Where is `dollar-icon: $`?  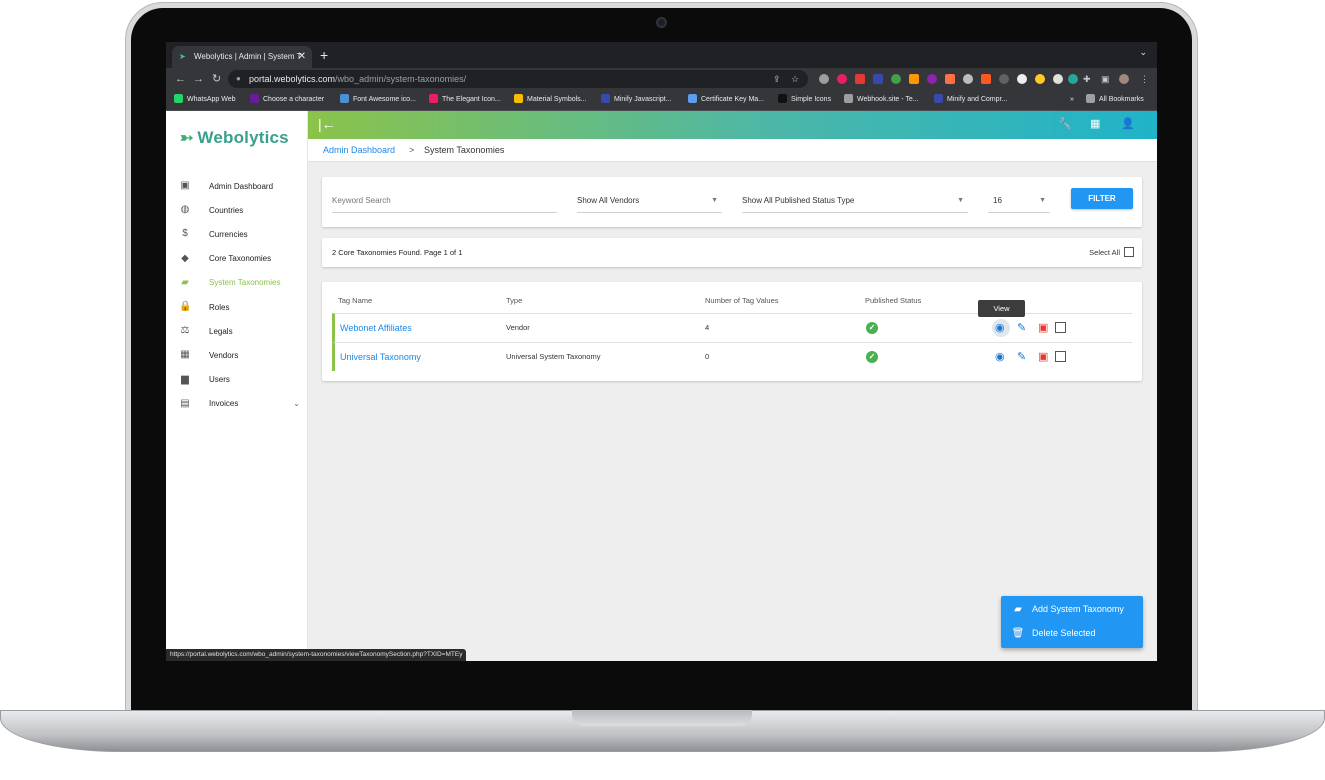
dollar-icon: $ is located at coordinates (185, 234).